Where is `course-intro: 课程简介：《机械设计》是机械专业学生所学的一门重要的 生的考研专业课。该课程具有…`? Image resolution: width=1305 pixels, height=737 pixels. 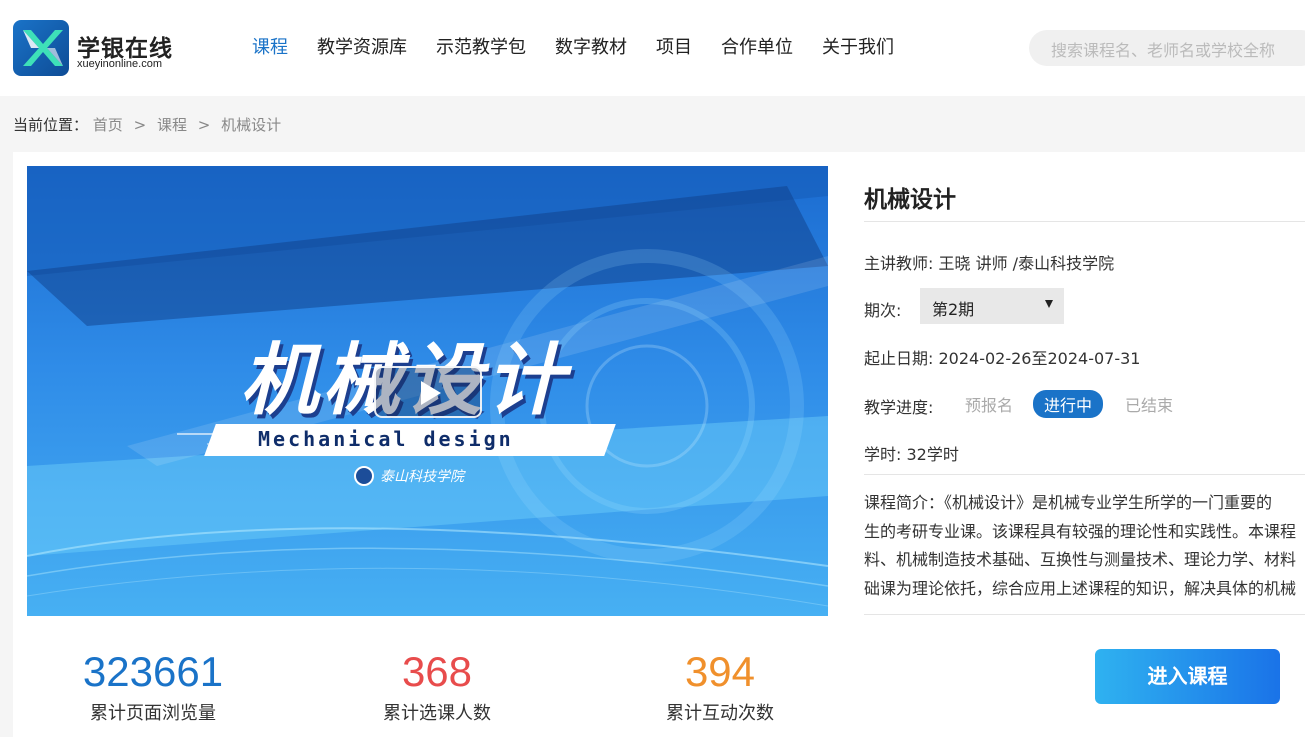
course-intro: 课程简介：《机械设计》是机械专业学生所学的一门重要的 生的考研专业课。该课程具有… is located at coordinates (1084, 545).